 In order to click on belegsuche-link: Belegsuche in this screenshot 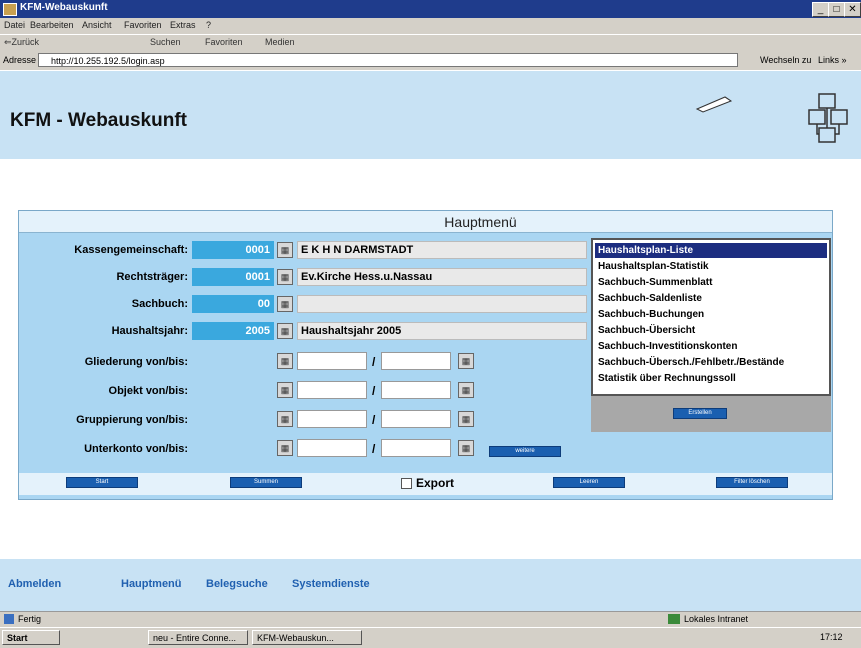, I will do `click(237, 584)`.